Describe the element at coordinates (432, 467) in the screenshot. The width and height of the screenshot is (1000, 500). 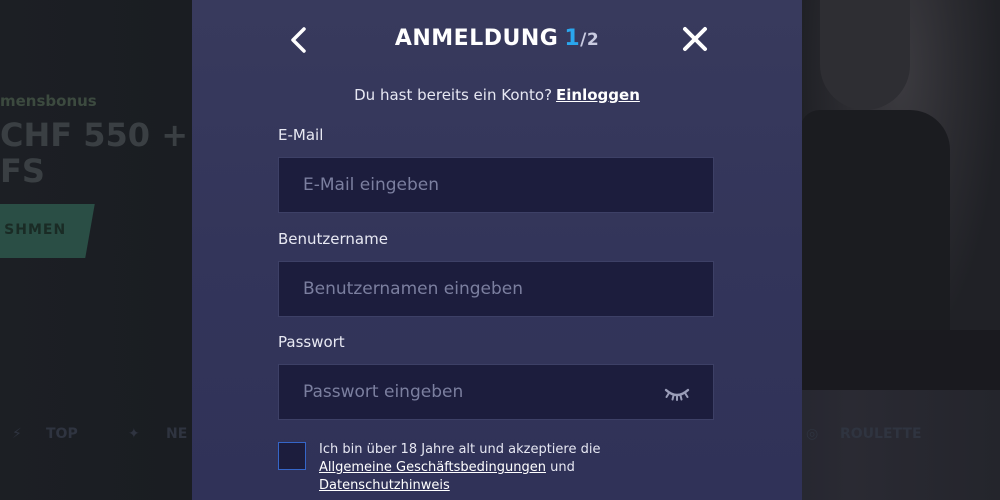
I see `agb-link: Allgemeine Geschäftsbedingungen` at that location.